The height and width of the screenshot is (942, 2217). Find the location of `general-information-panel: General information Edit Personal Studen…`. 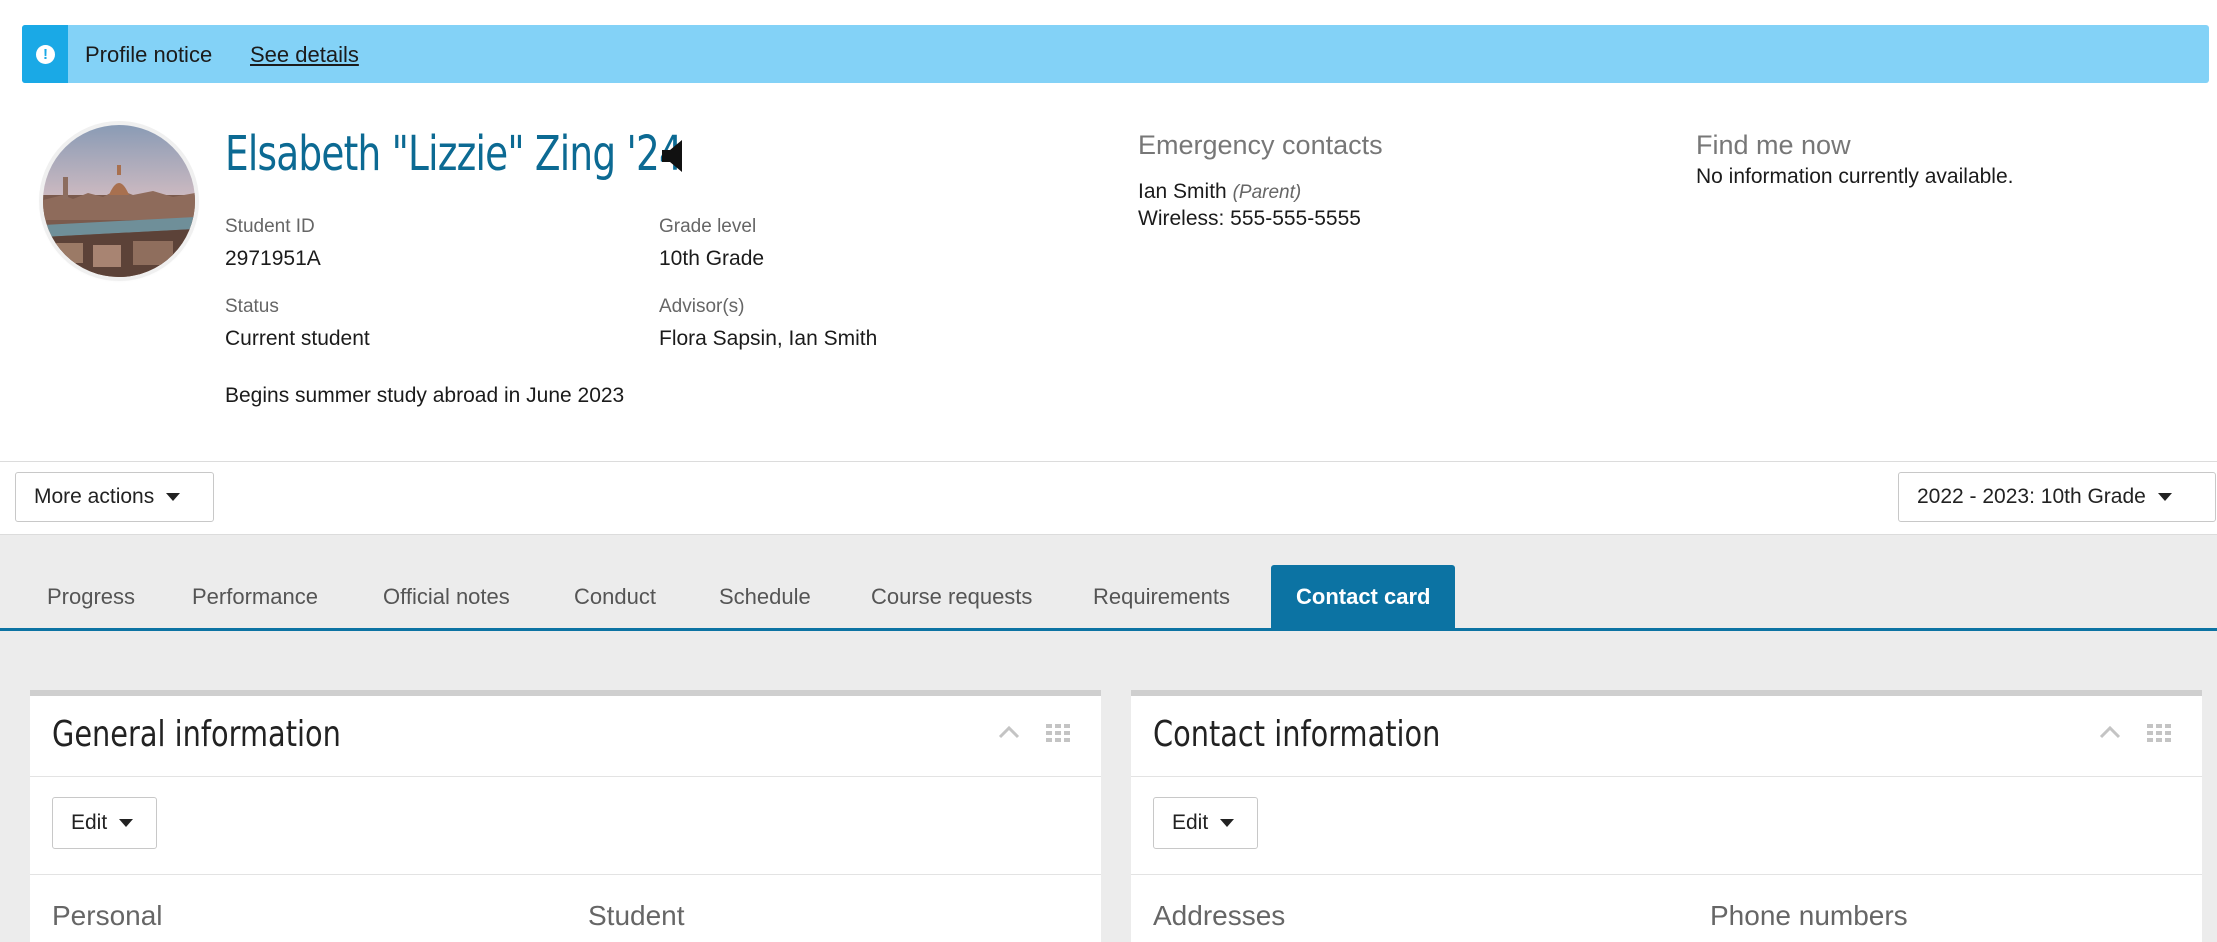

general-information-panel: General information Edit Personal Studen… is located at coordinates (565, 816).